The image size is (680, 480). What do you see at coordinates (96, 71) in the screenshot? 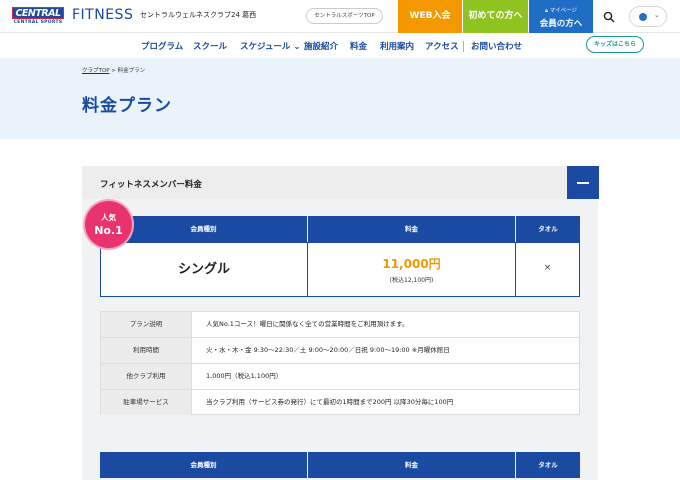
I see `breadcrumb-home-link: クラブTOP` at bounding box center [96, 71].